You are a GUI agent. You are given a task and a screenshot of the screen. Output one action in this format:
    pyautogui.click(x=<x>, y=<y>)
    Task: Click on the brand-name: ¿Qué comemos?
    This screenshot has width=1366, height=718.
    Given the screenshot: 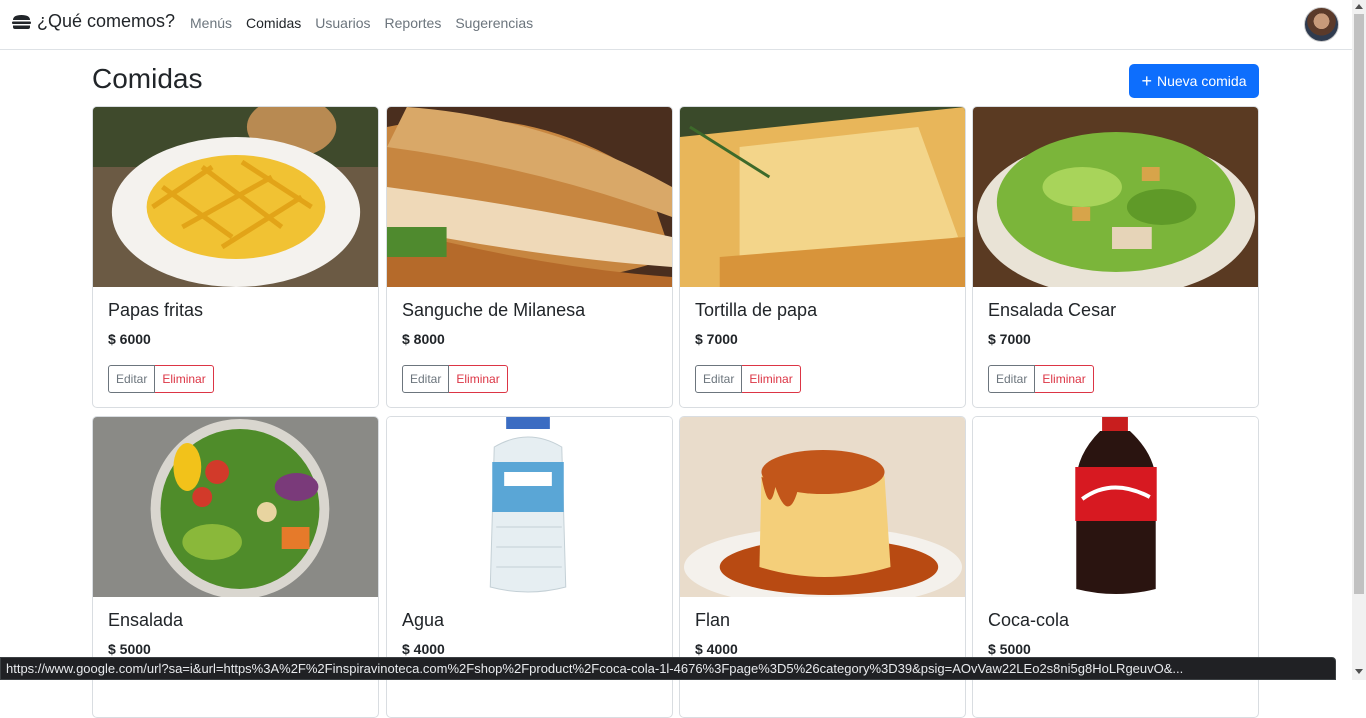 What is the action you would take?
    pyautogui.click(x=106, y=21)
    